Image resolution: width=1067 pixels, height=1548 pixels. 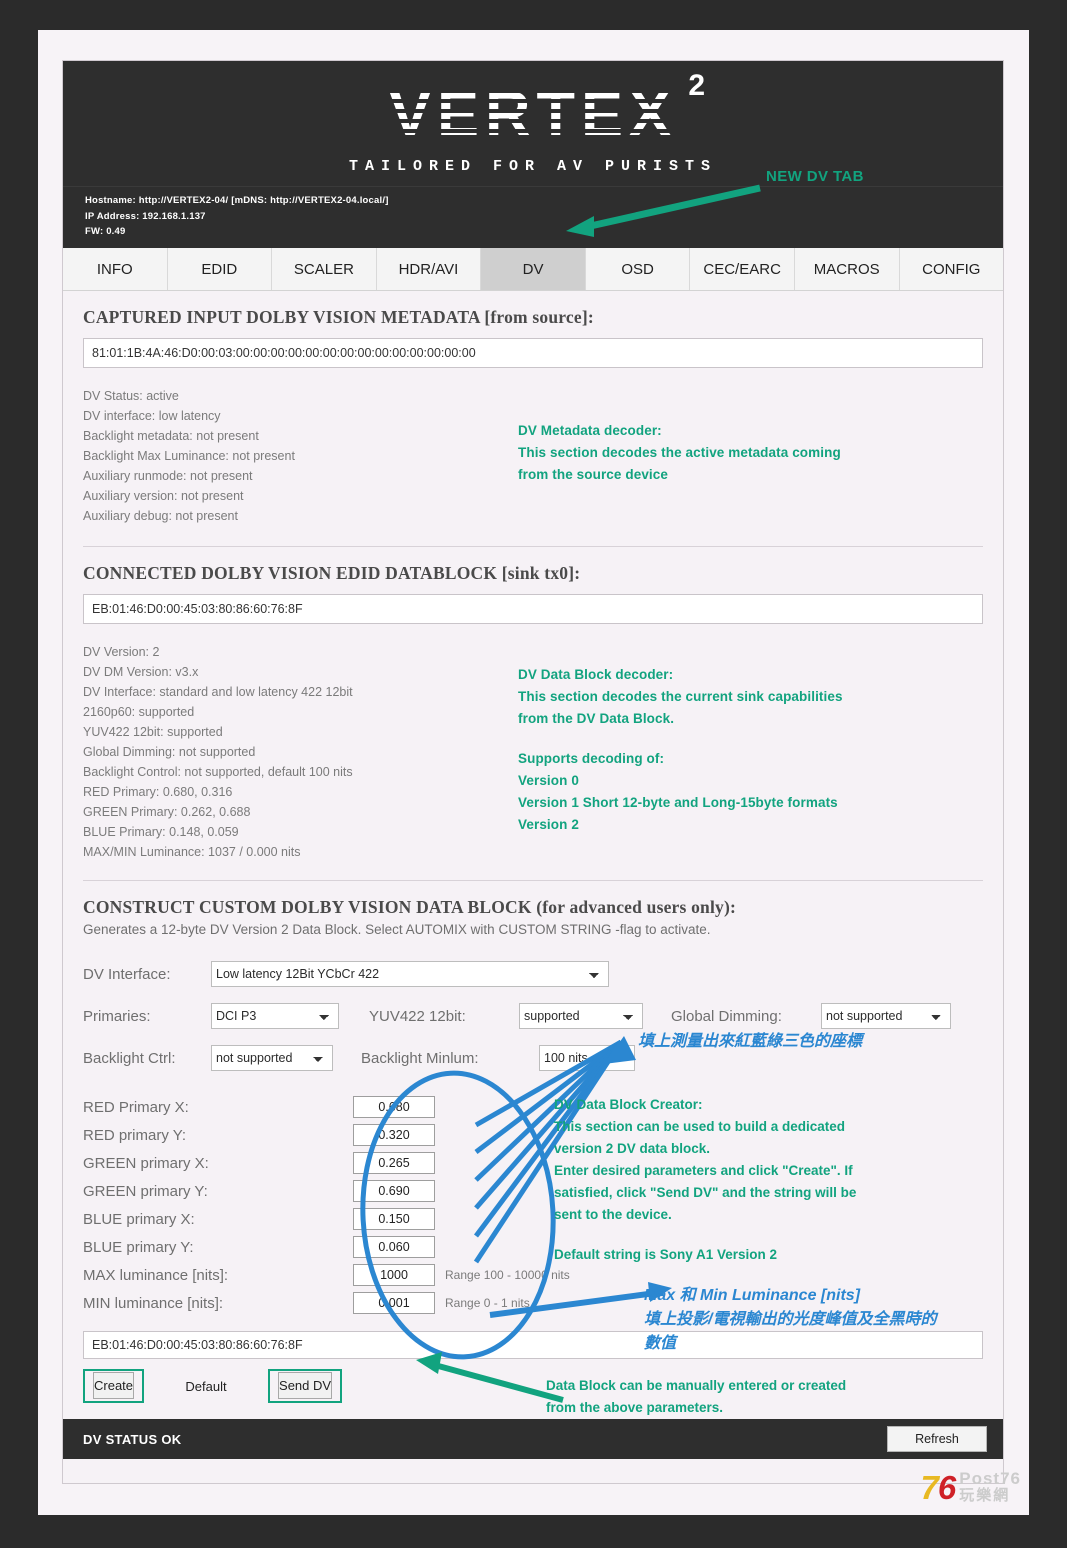 I want to click on label-blue-primary-x: BLUE primary X:, so click(x=139, y=1219).